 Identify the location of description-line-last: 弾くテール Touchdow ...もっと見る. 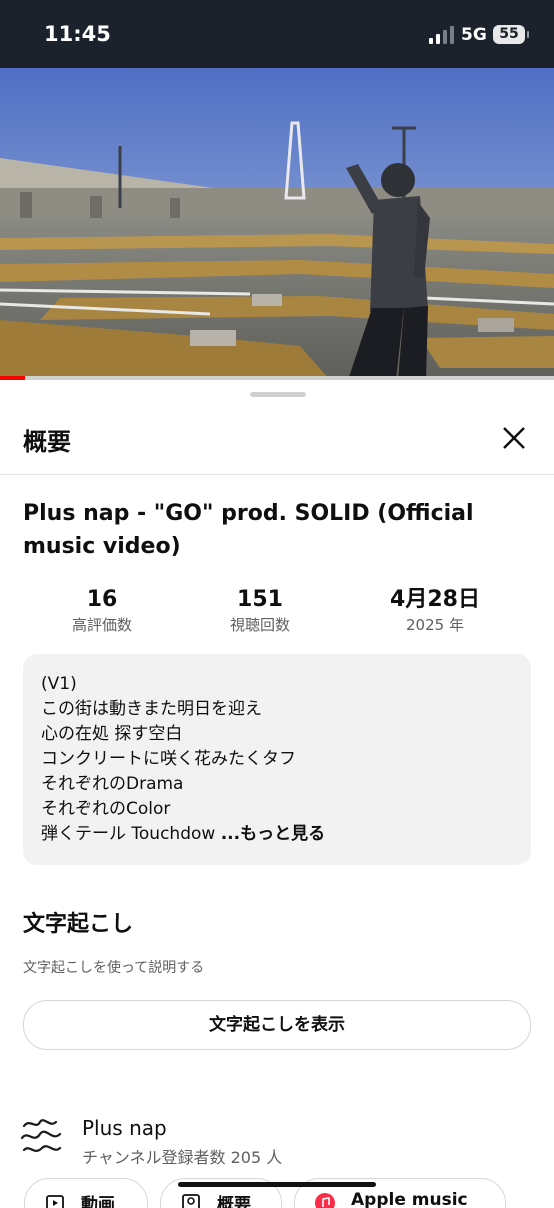
(183, 834).